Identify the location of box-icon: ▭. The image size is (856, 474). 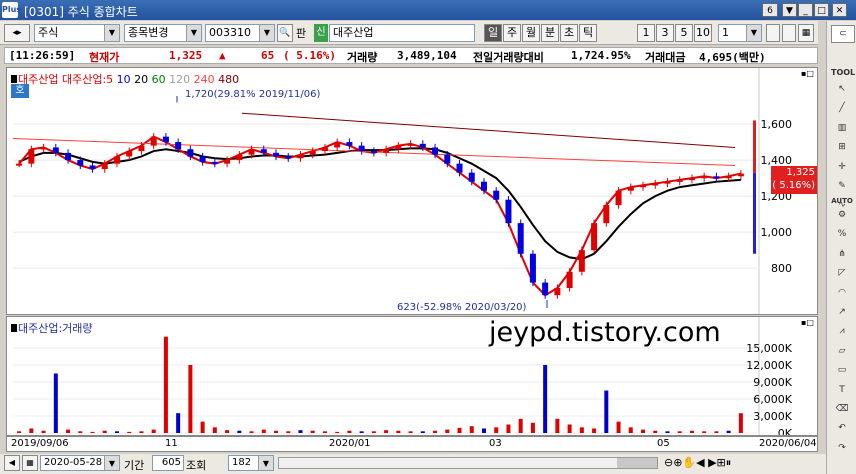
(842, 370).